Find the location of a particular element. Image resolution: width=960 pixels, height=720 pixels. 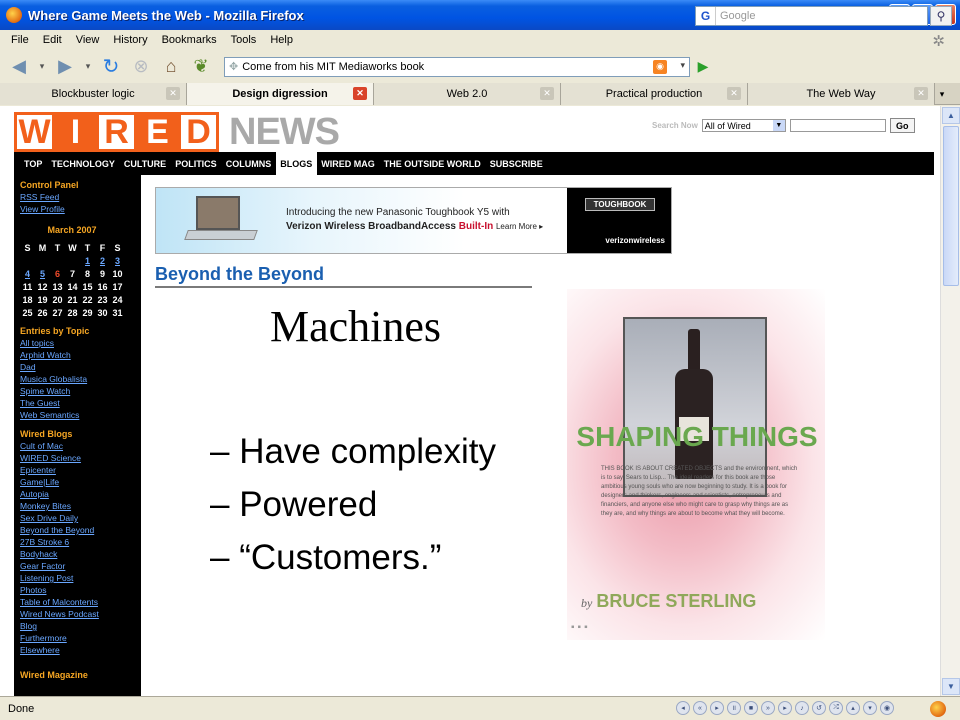

menu-file: File is located at coordinates (20, 40).